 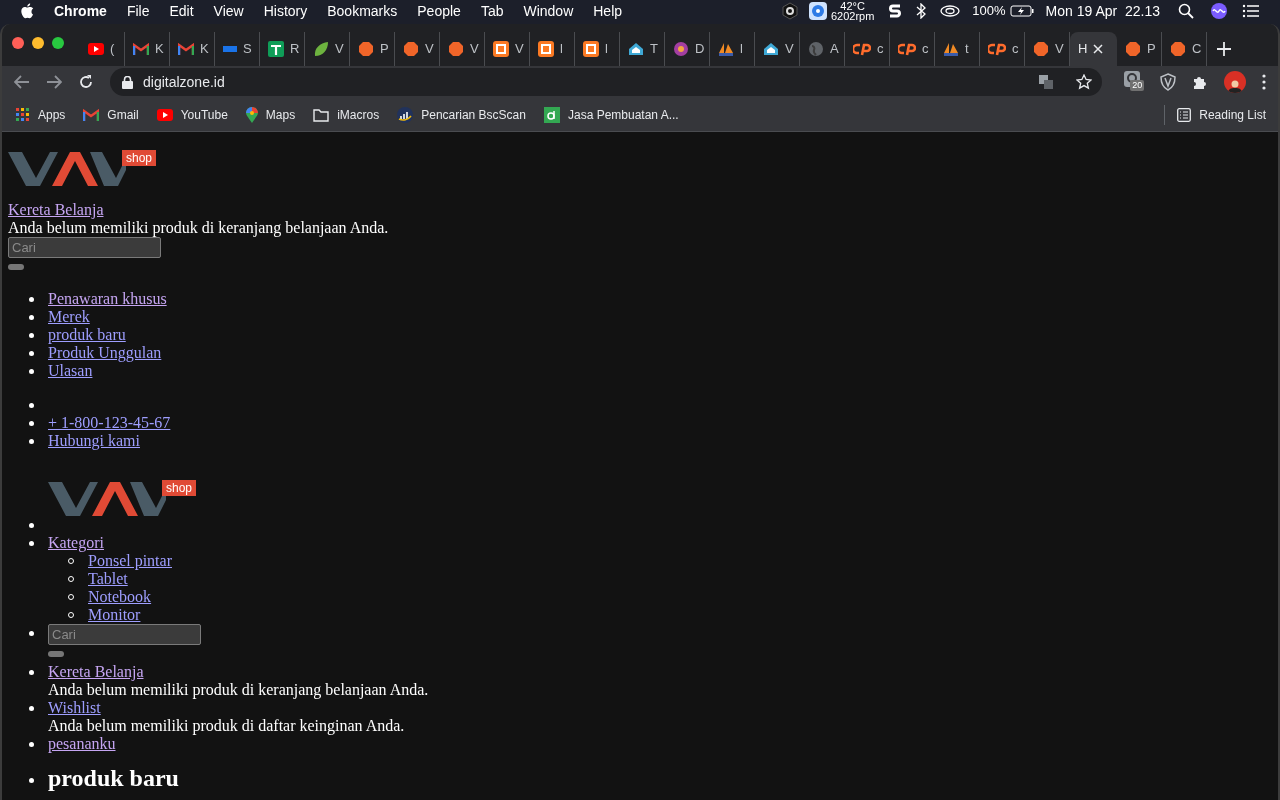 I want to click on orders-link: pesananku, so click(x=82, y=744).